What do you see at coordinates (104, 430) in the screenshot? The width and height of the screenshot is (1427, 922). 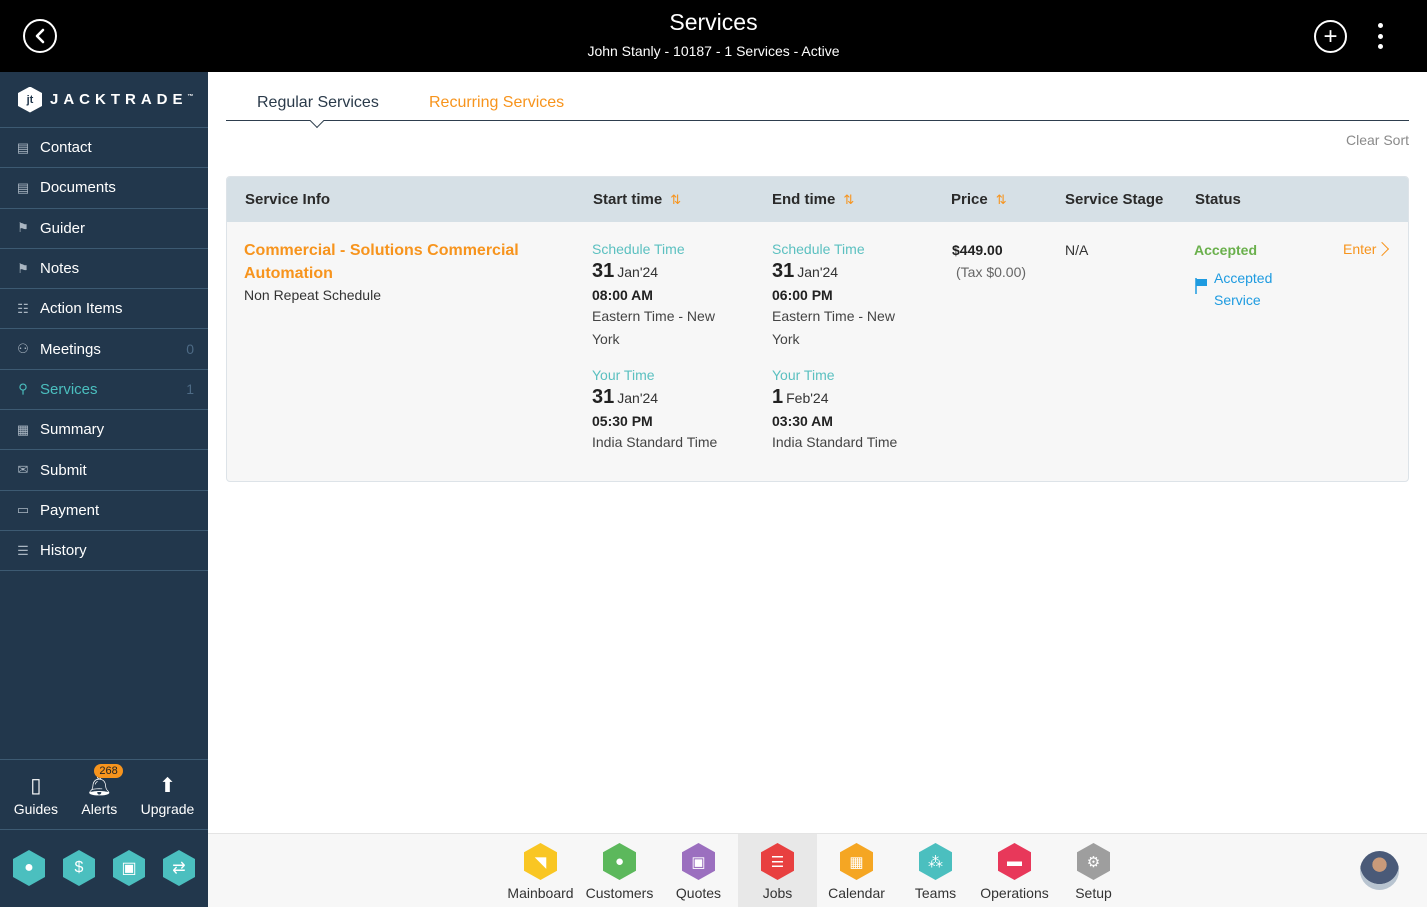 I see `sidebar-item-summary: ▦ Summary` at bounding box center [104, 430].